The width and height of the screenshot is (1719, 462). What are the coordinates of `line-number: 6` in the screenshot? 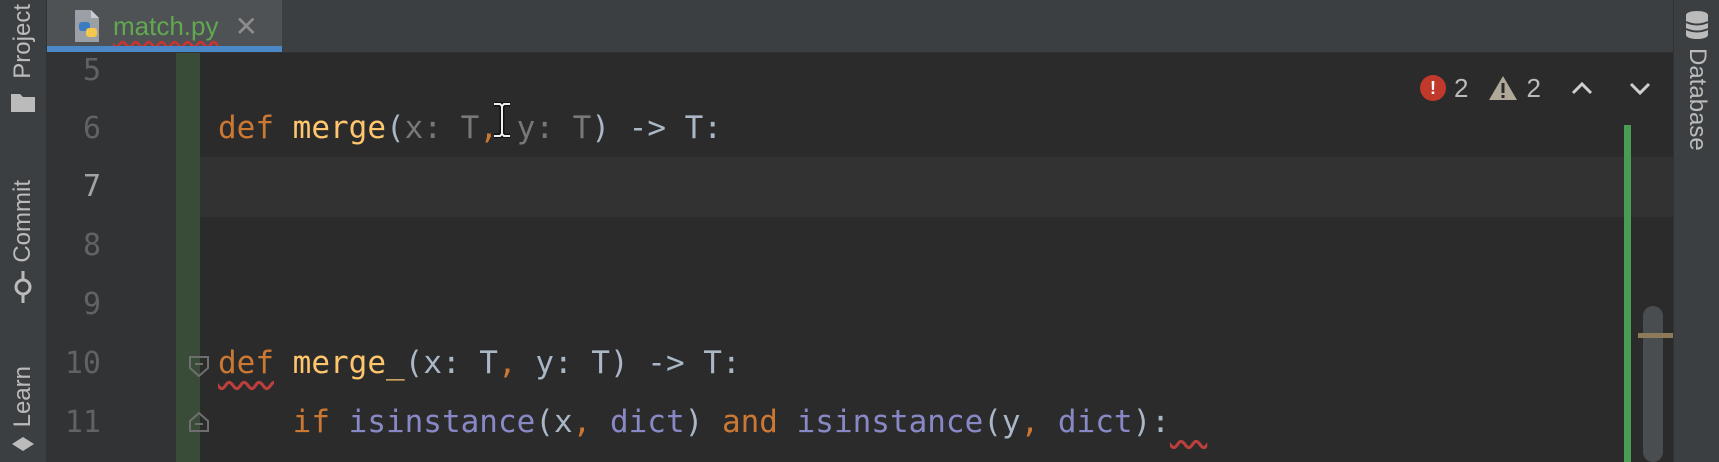 It's located at (91, 128).